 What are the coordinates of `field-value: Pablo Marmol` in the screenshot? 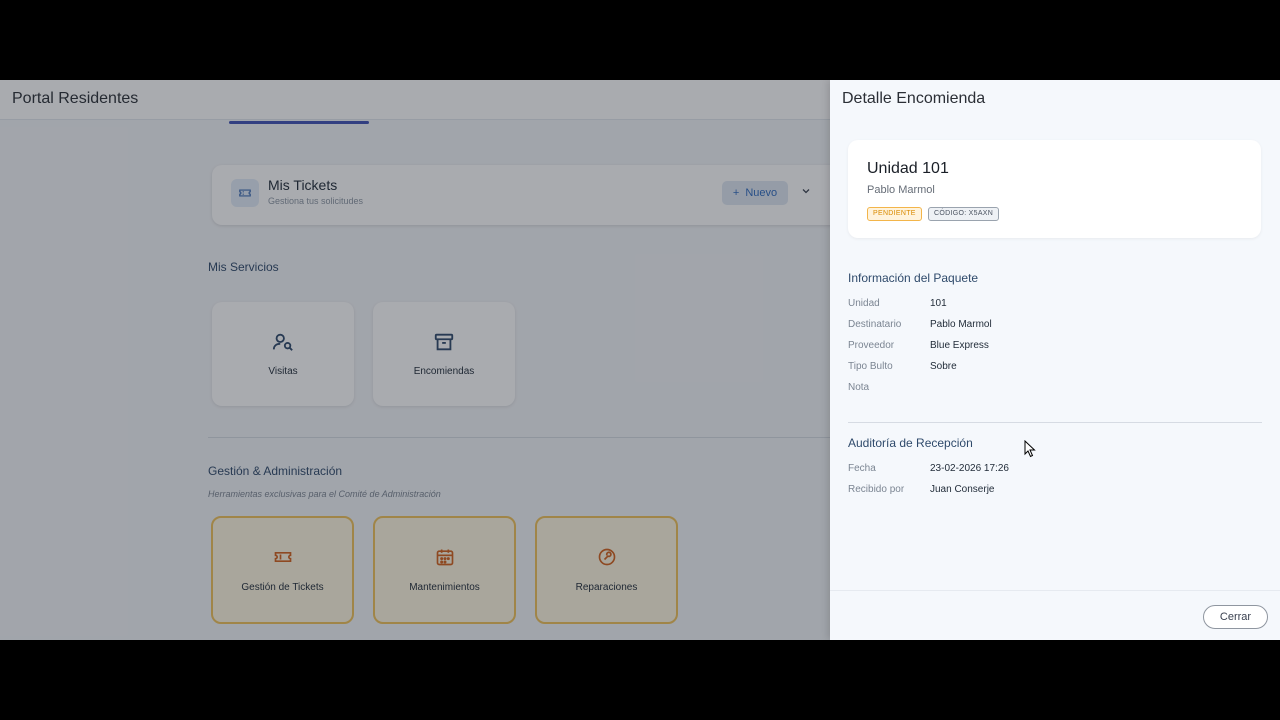 It's located at (961, 324).